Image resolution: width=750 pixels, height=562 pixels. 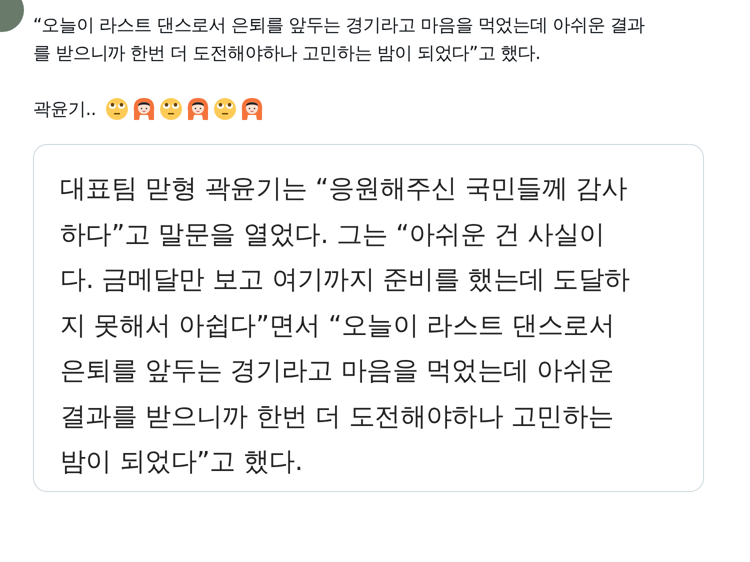 What do you see at coordinates (182, 462) in the screenshot?
I see `quoted-text-line: 밤이 되었다”고 했다.` at bounding box center [182, 462].